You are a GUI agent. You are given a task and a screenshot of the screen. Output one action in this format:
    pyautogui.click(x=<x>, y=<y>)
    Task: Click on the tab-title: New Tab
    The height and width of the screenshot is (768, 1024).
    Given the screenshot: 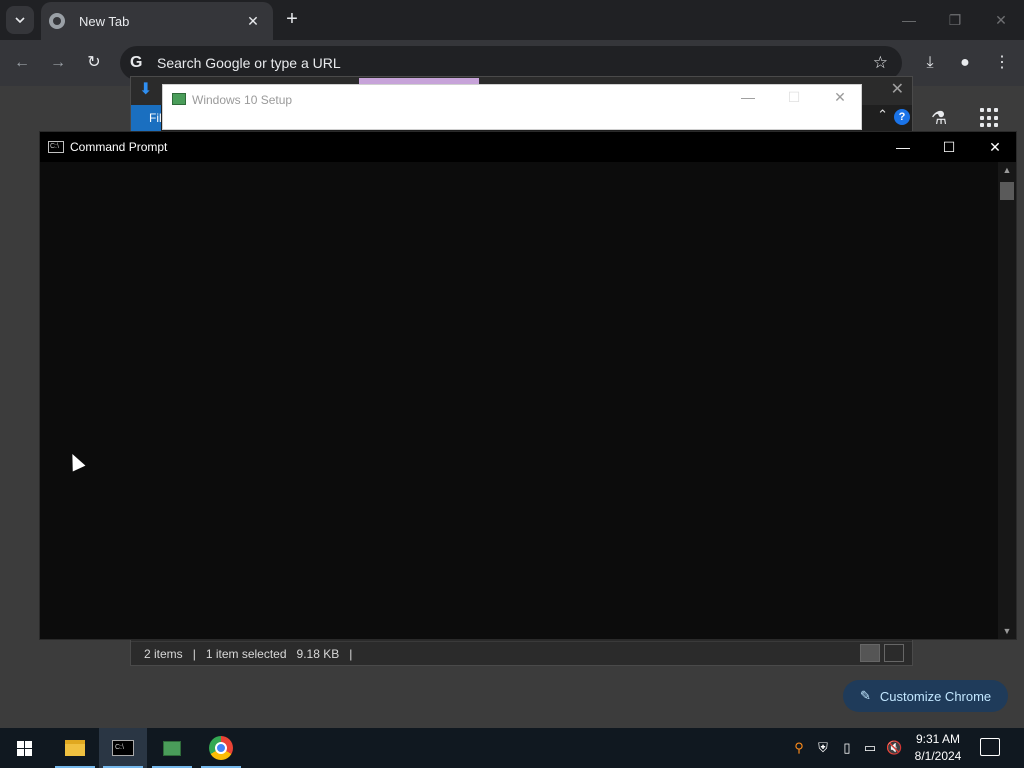 What is the action you would take?
    pyautogui.click(x=104, y=21)
    